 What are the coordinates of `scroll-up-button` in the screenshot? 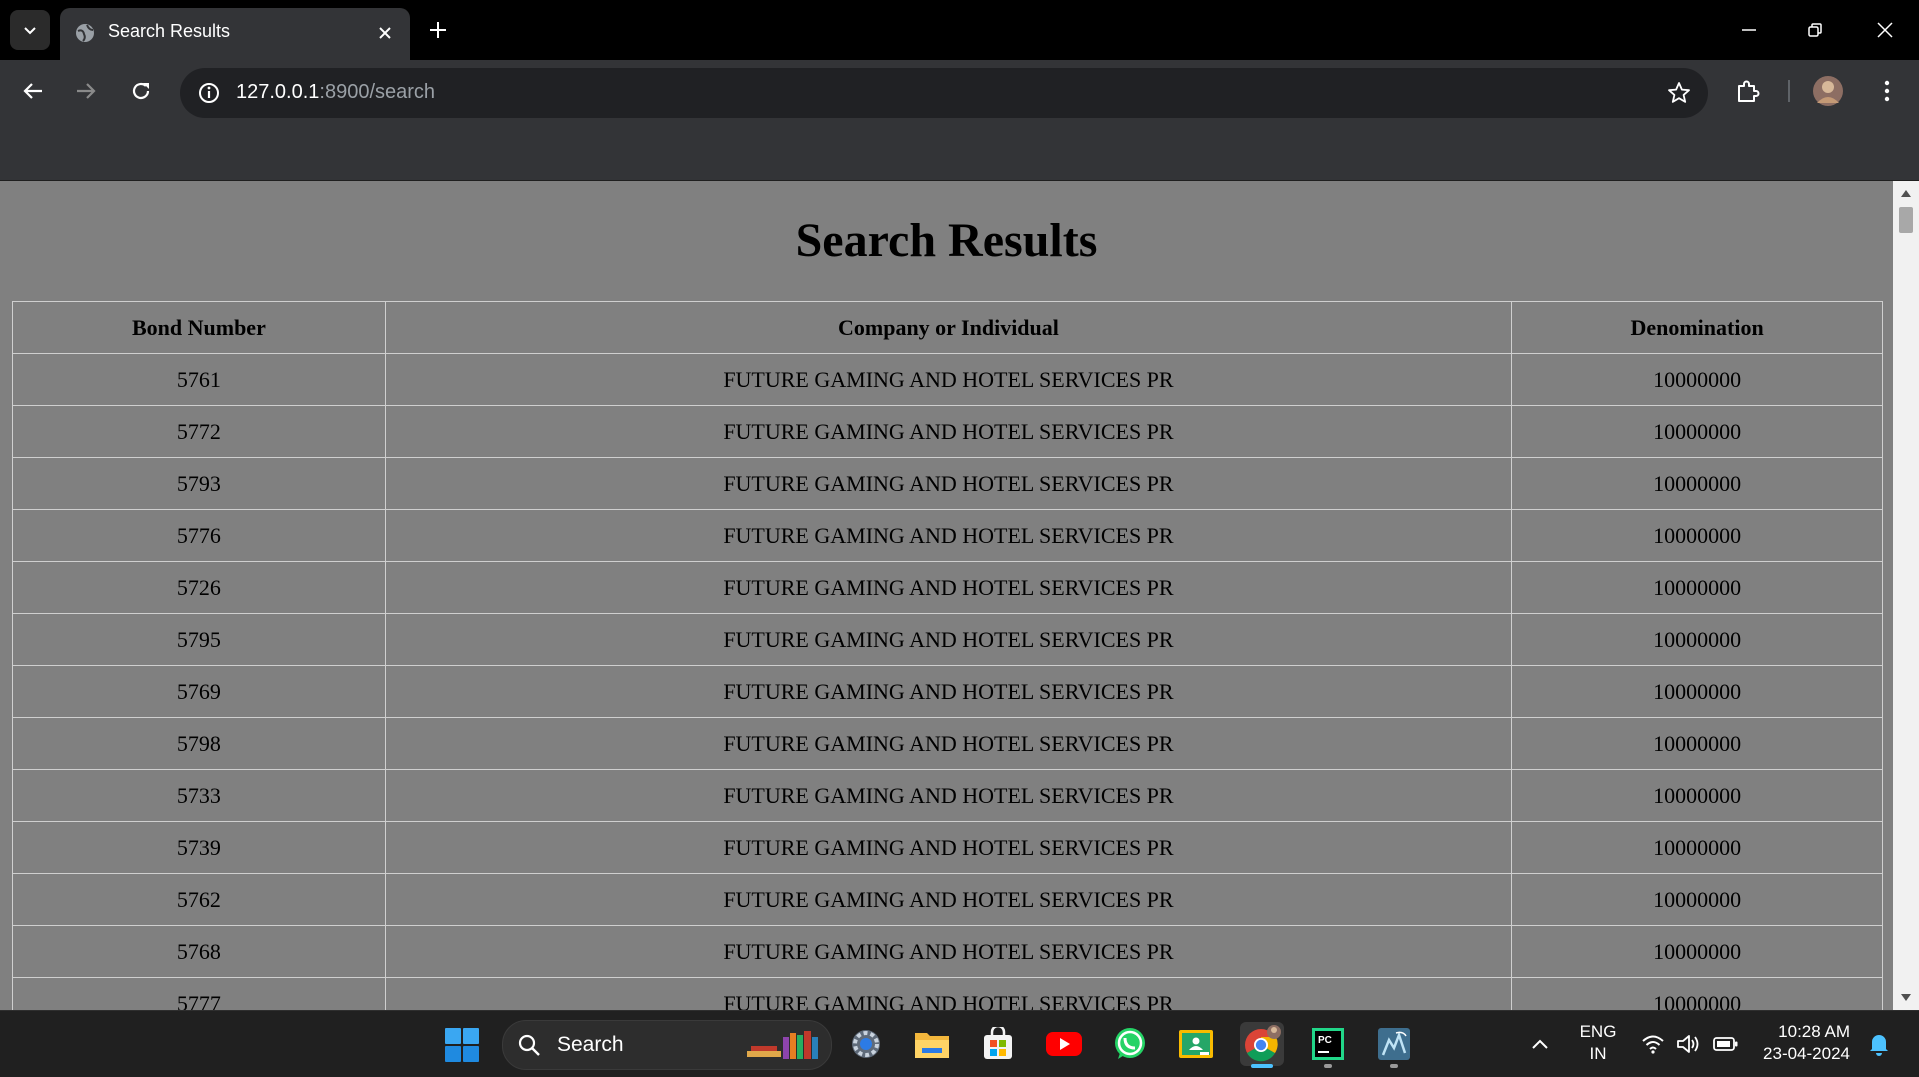 It's located at (1906, 193).